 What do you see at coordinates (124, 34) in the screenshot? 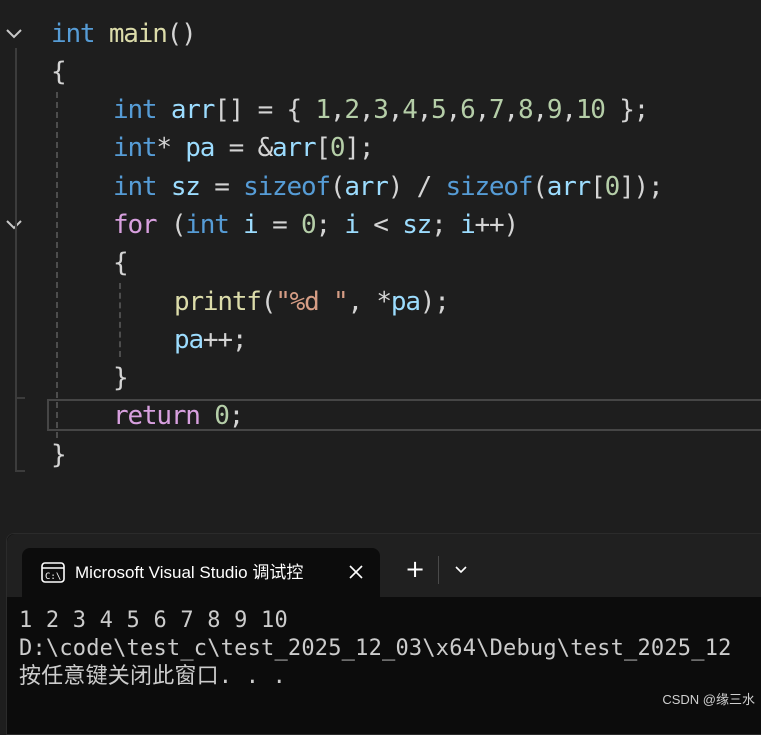
I see `code-line: int main()` at bounding box center [124, 34].